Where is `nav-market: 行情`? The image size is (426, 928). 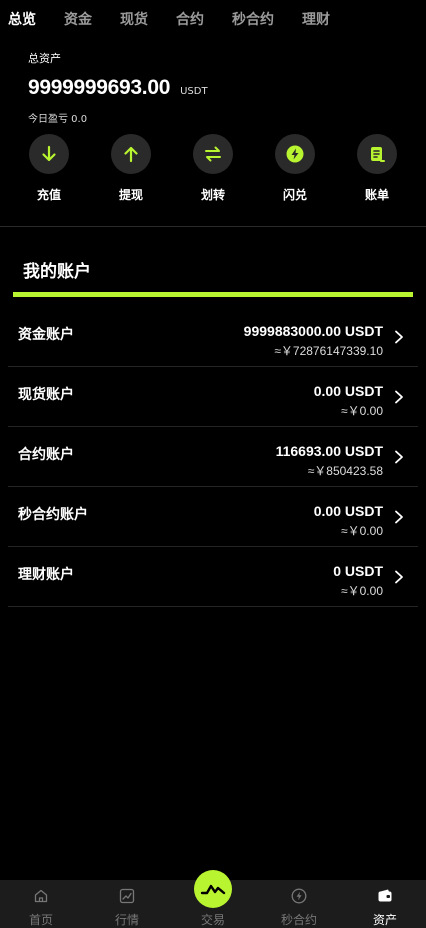
nav-market: 行情 is located at coordinates (127, 904).